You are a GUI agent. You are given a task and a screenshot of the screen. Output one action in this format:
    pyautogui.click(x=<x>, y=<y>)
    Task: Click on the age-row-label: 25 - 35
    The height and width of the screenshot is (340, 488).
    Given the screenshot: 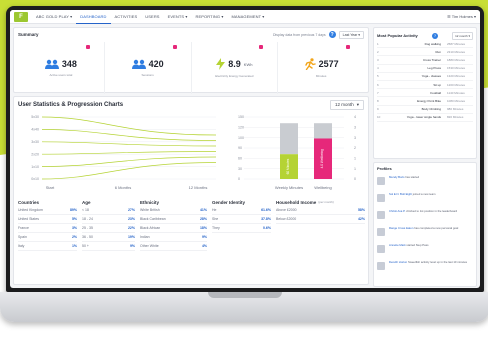 What is the action you would take?
    pyautogui.click(x=87, y=228)
    